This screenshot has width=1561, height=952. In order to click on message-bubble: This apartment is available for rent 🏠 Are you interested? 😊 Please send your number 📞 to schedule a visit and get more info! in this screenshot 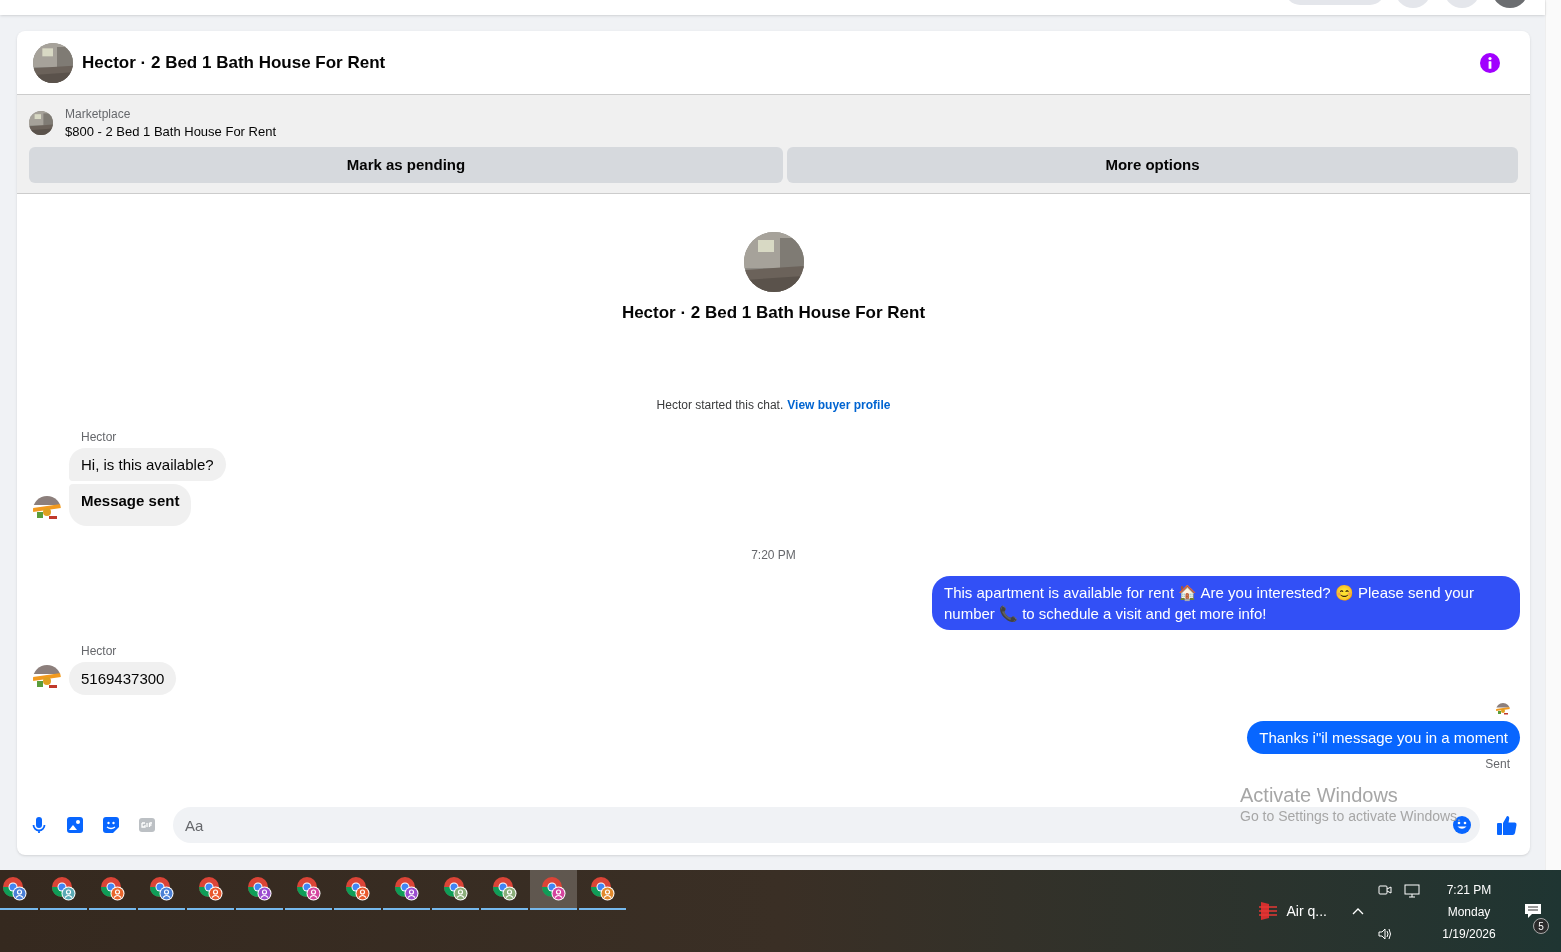, I will do `click(1226, 602)`.